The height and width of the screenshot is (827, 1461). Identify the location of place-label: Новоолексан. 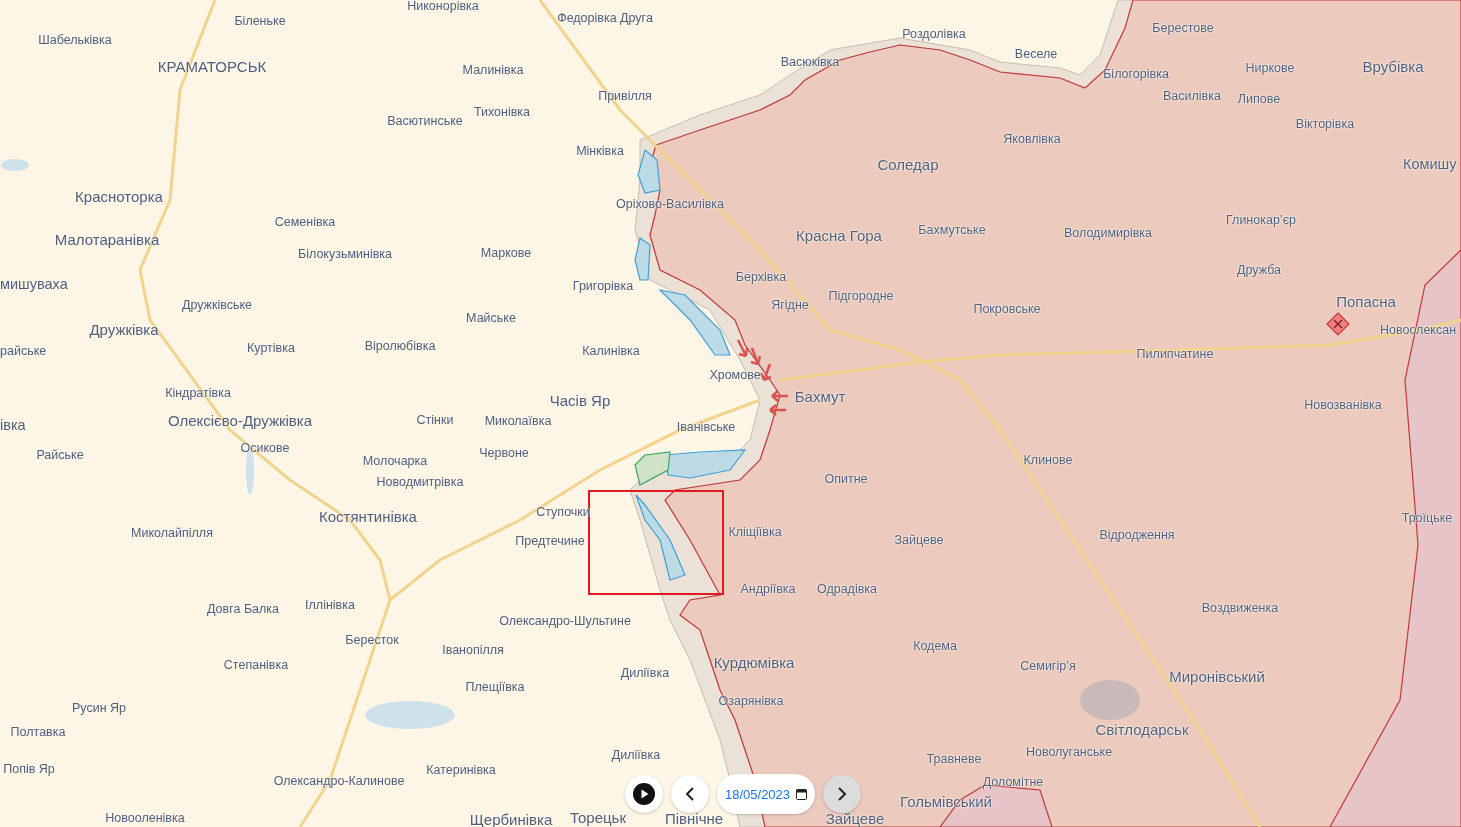
(1418, 331).